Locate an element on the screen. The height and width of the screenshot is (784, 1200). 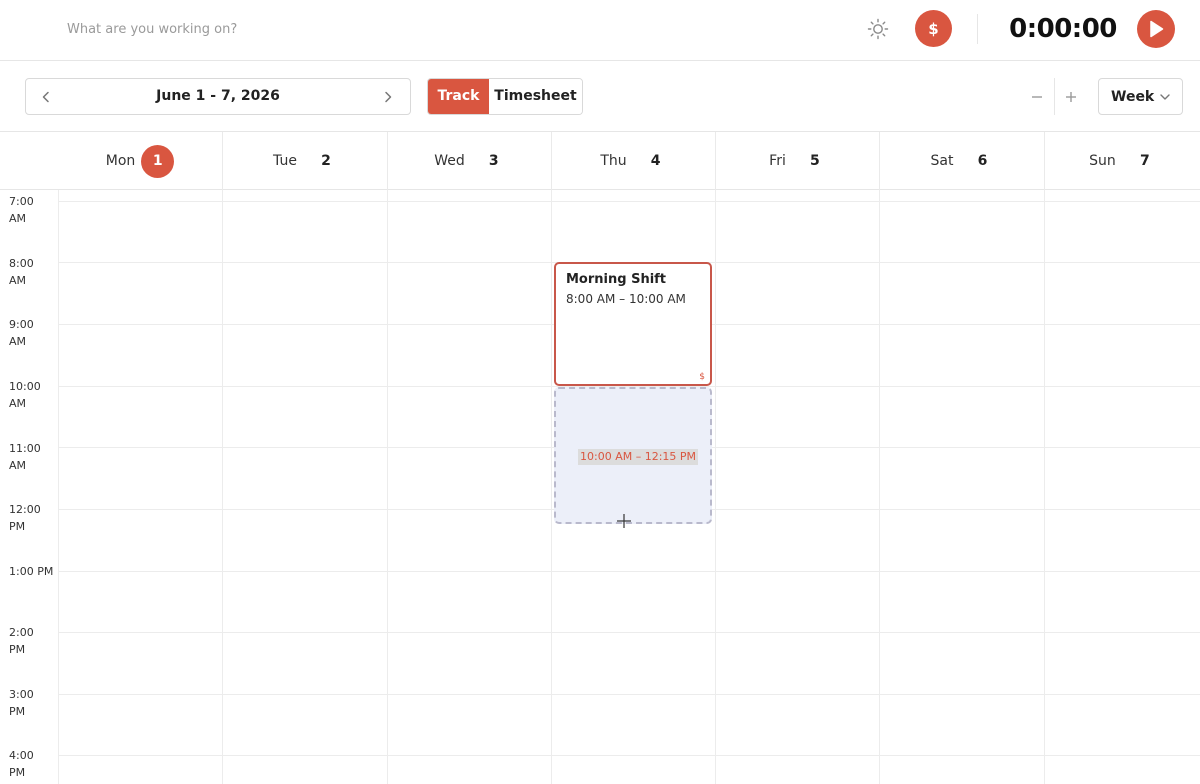
chevron-left-icon is located at coordinates (45, 97).